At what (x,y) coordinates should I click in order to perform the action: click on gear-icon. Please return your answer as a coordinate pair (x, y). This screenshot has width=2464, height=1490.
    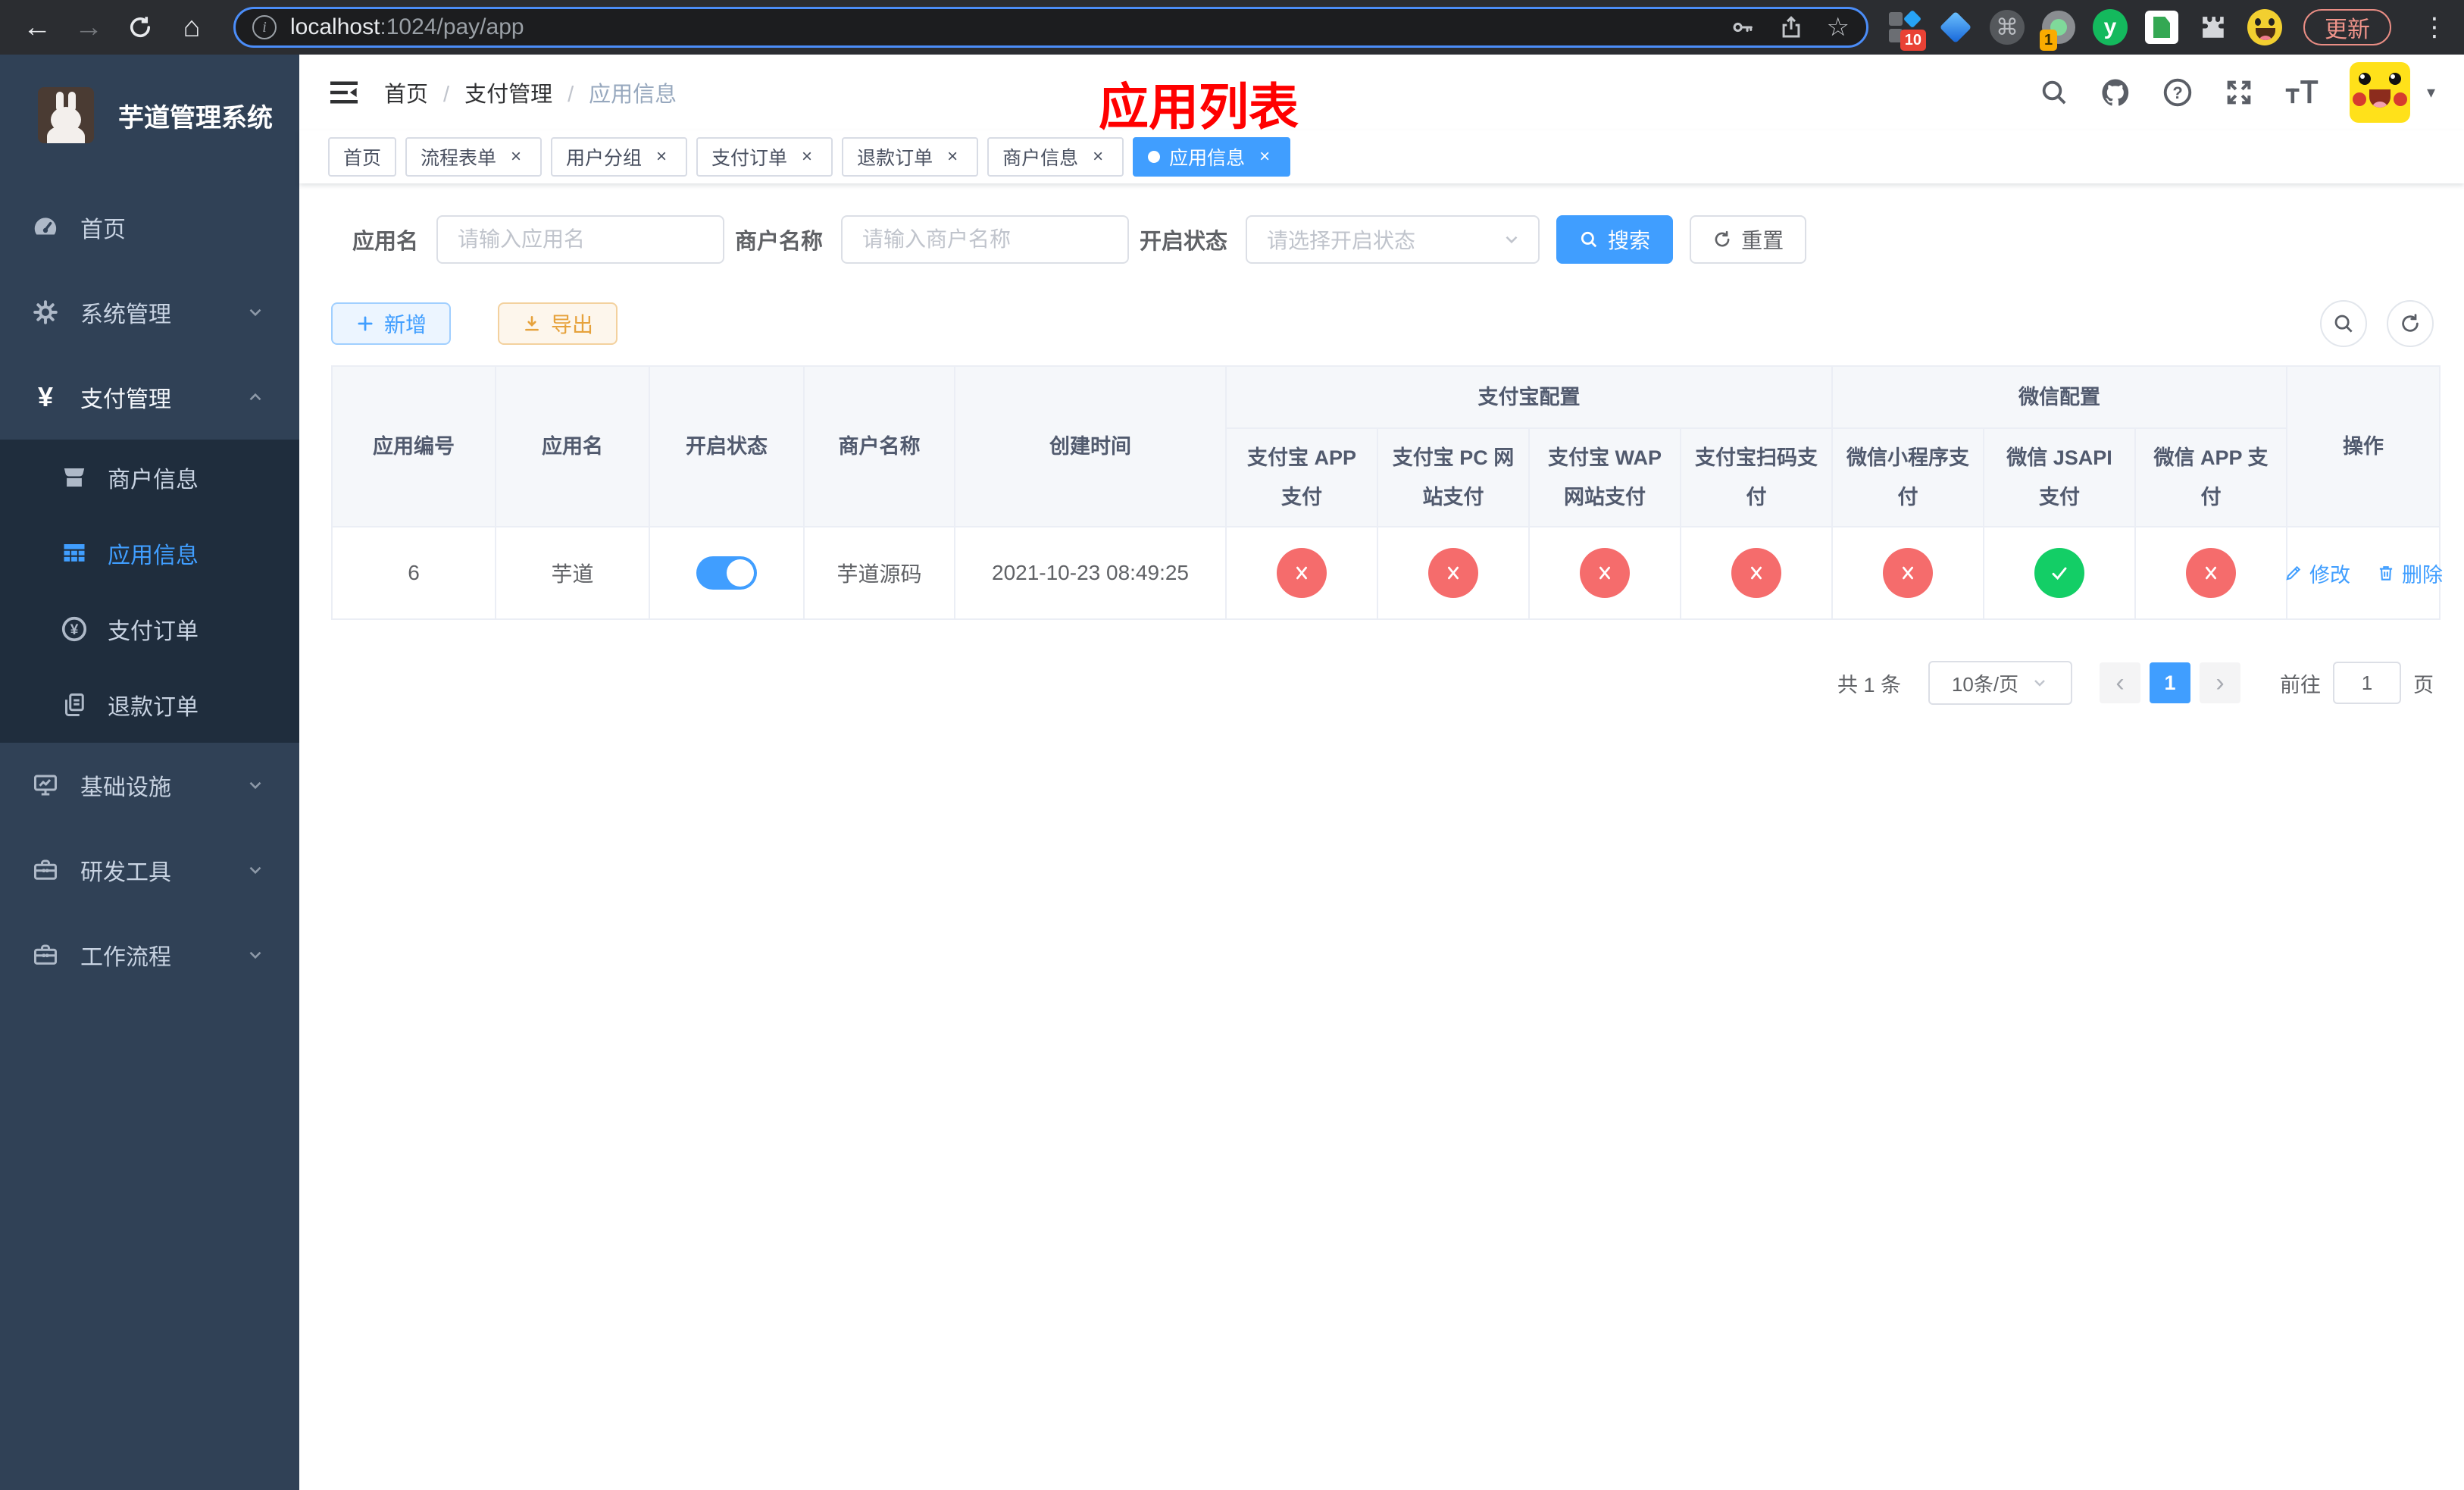
    Looking at the image, I should click on (45, 312).